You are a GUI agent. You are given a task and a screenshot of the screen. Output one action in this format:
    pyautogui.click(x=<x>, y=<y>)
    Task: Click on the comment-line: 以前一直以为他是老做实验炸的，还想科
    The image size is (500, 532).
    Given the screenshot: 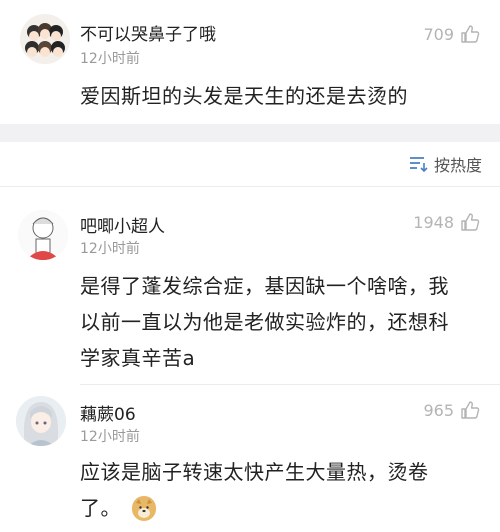 What is the action you would take?
    pyautogui.click(x=264, y=322)
    